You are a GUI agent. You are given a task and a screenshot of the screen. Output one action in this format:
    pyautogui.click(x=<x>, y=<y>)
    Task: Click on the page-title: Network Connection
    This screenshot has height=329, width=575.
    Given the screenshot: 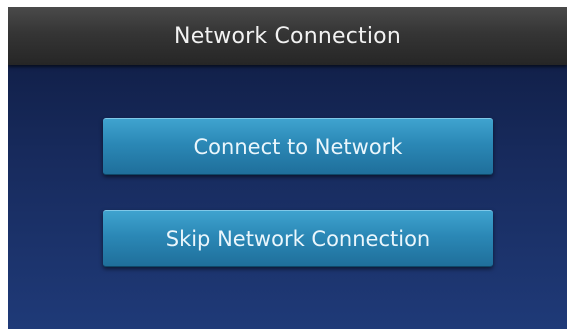 What is the action you would take?
    pyautogui.click(x=287, y=36)
    